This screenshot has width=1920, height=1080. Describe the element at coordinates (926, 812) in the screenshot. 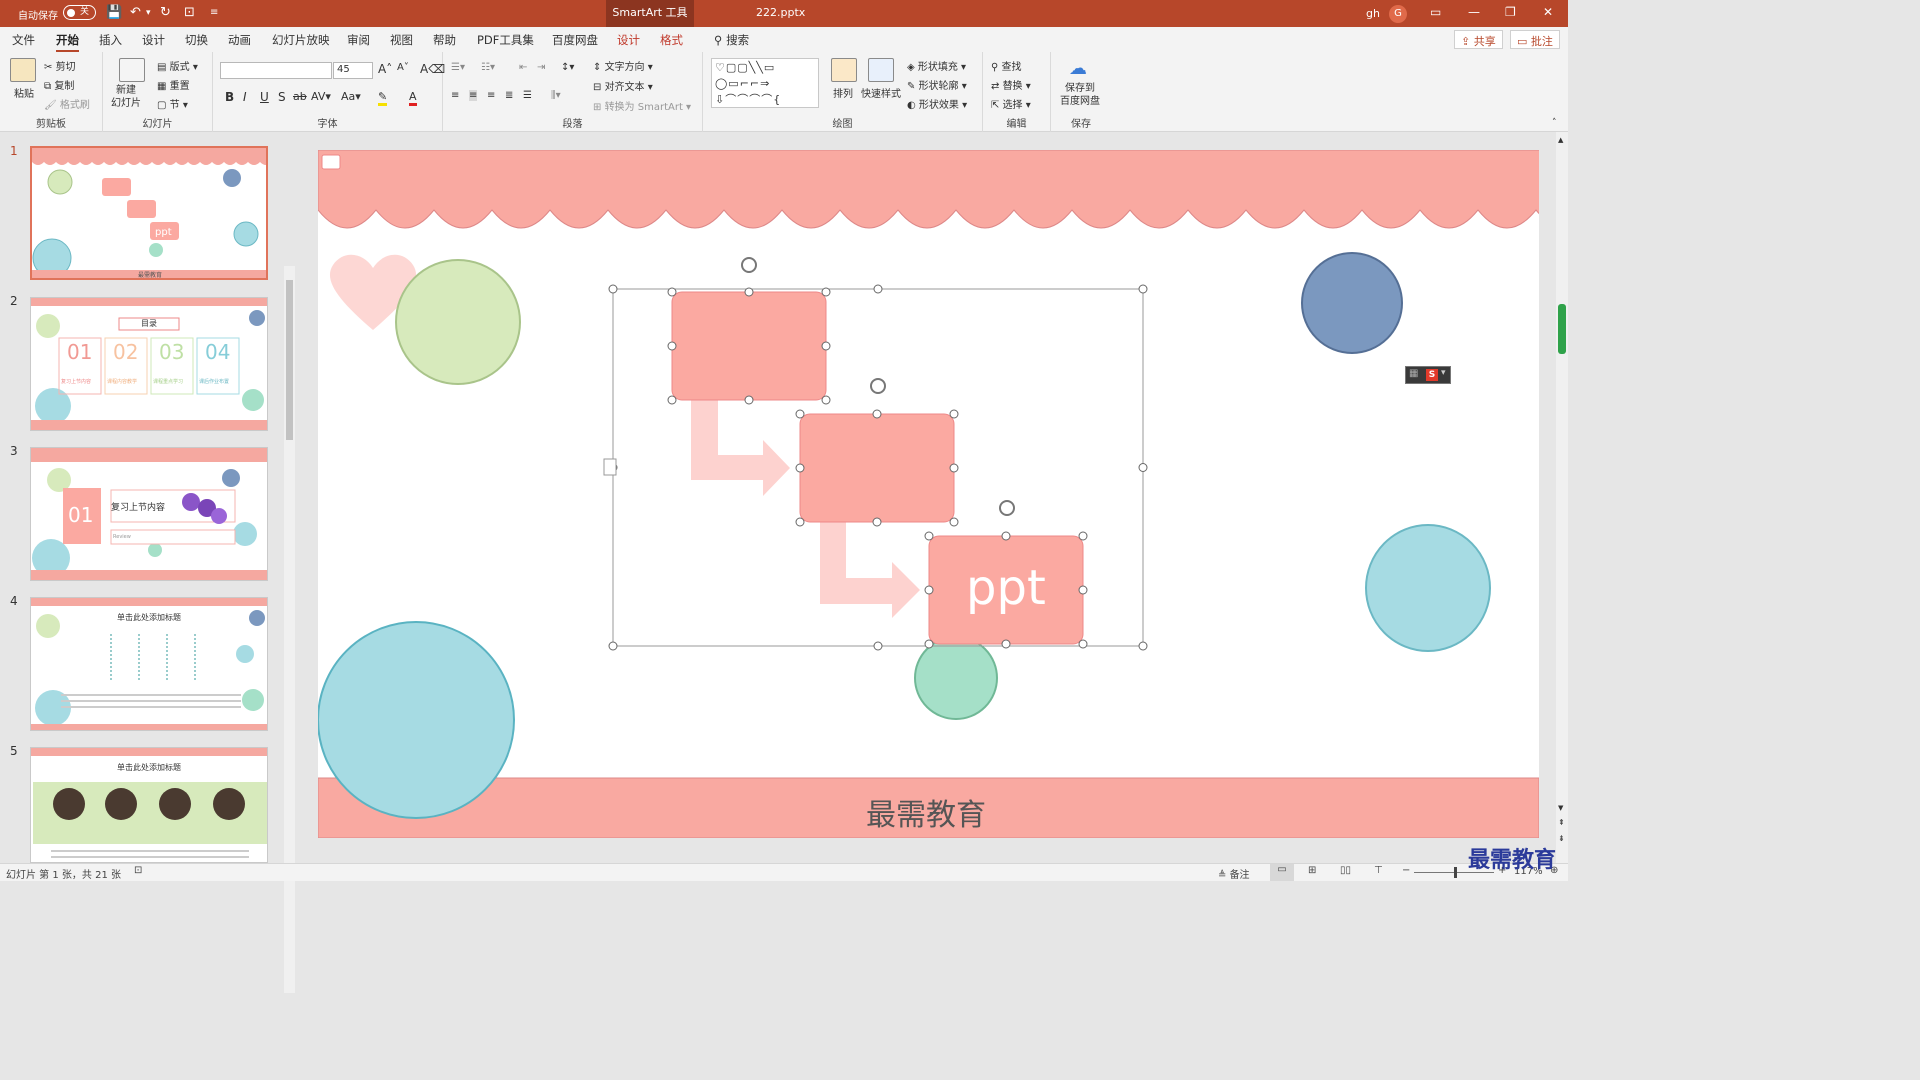

I see `slide-footer-text: 最需教育` at that location.